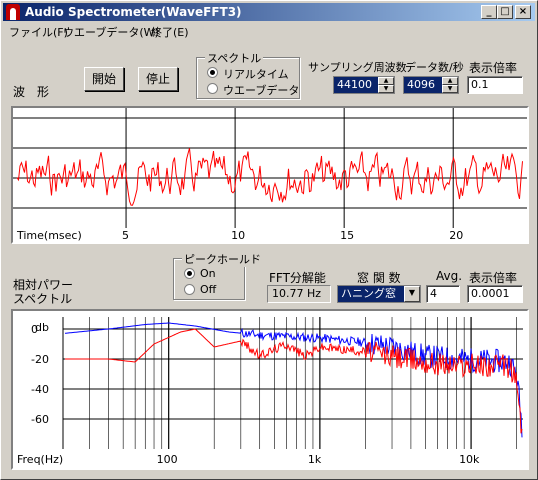 The height and width of the screenshot is (480, 538). Describe the element at coordinates (368, 293) in the screenshot. I see `window-function-value: ハニング窓` at that location.